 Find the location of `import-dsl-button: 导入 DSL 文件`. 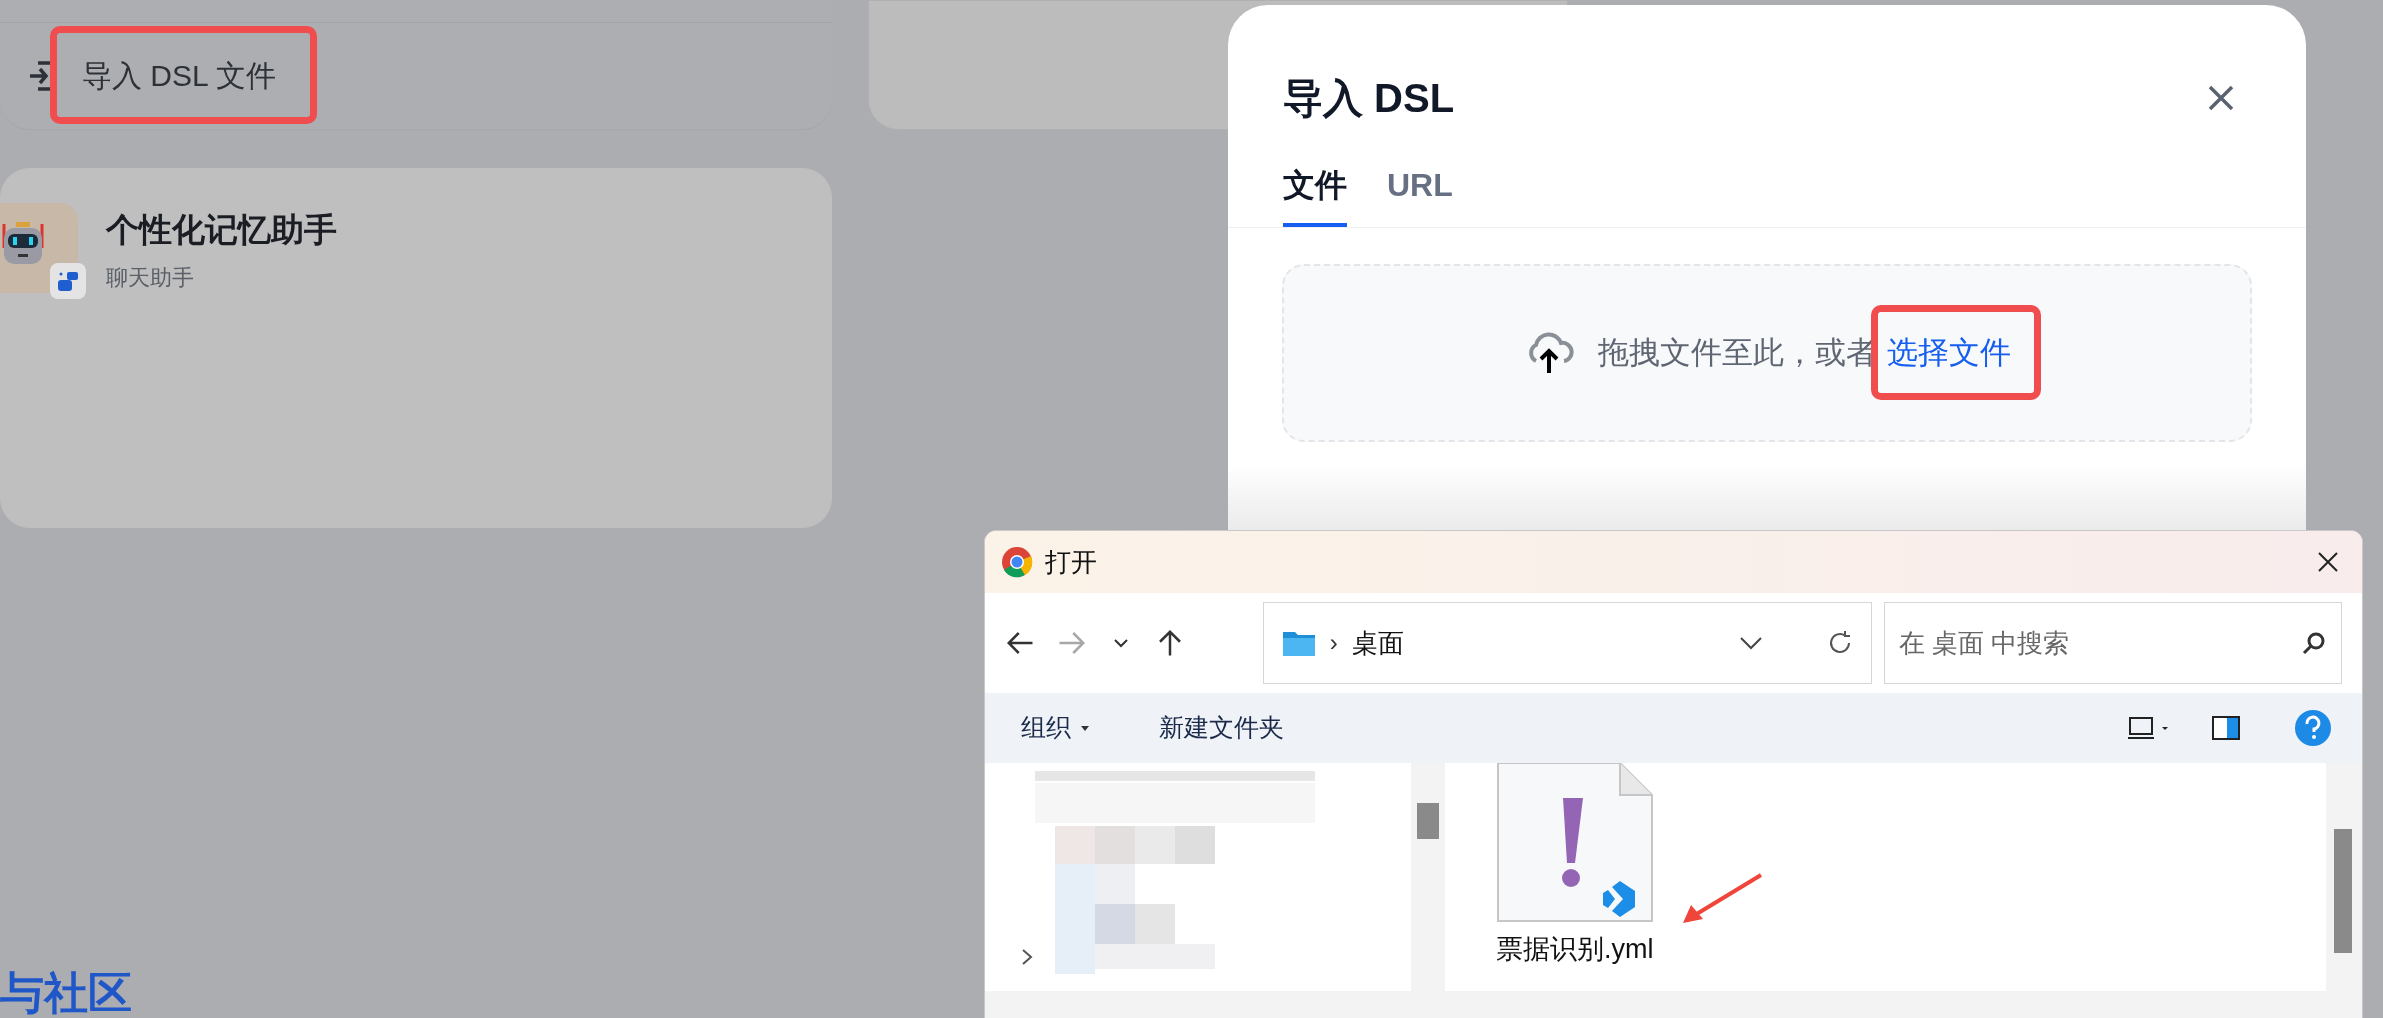

import-dsl-button: 导入 DSL 文件 is located at coordinates (152, 76).